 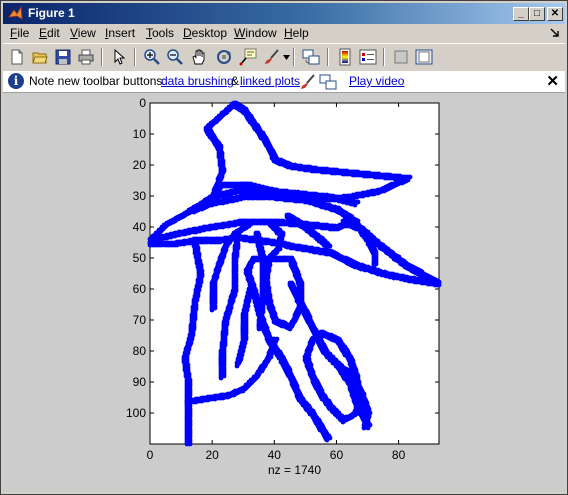 What do you see at coordinates (16, 81) in the screenshot?
I see `info-icon: i` at bounding box center [16, 81].